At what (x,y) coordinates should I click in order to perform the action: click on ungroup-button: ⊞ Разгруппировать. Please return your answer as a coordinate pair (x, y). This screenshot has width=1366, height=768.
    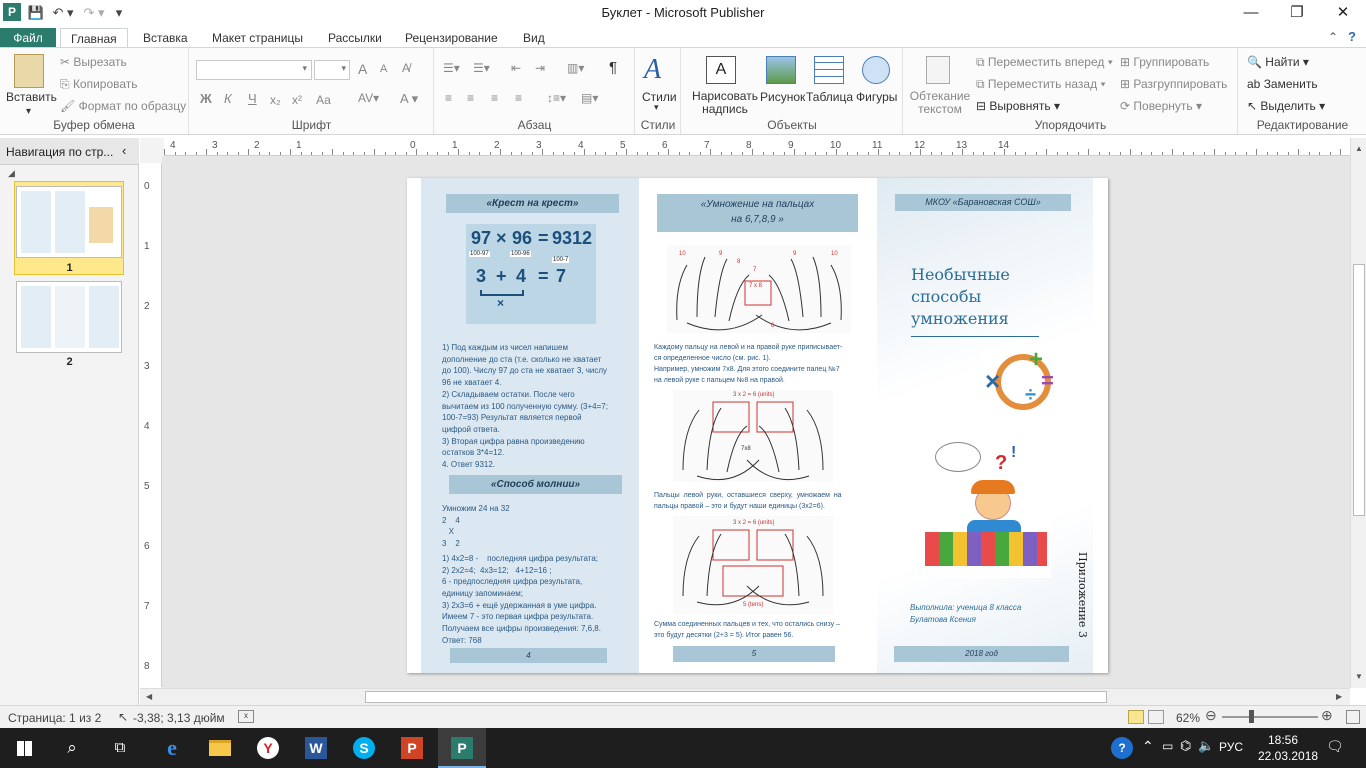
    Looking at the image, I should click on (1173, 84).